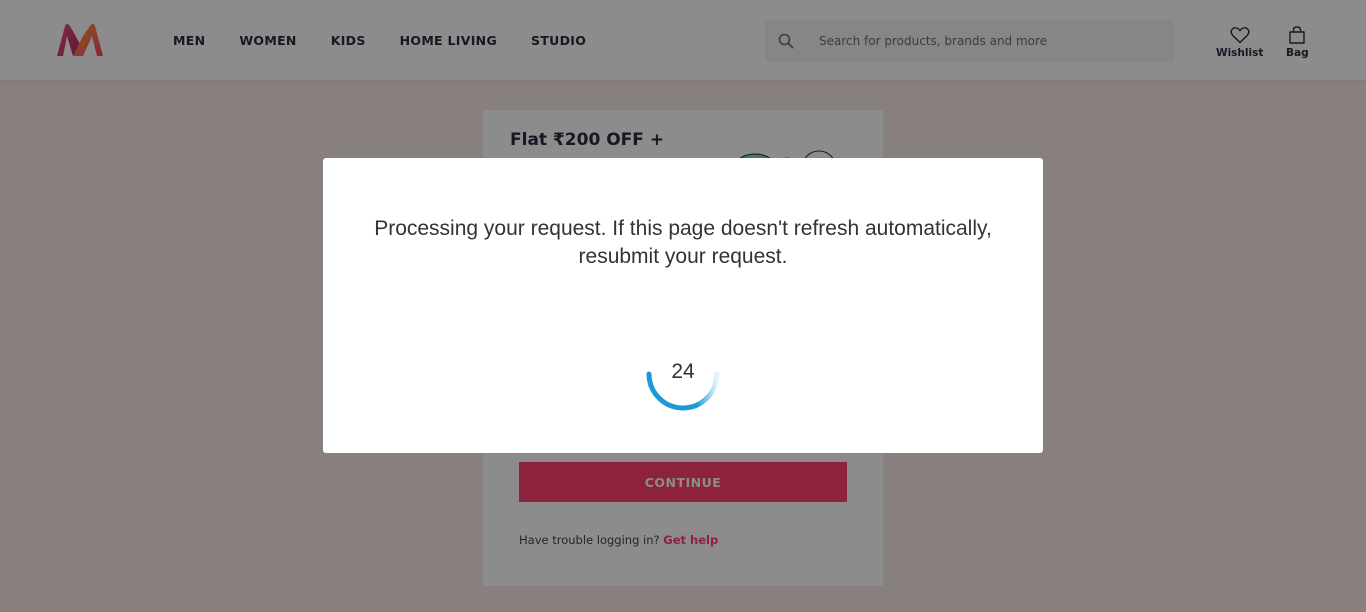 The height and width of the screenshot is (612, 1366). I want to click on countdown-number: 24, so click(683, 371).